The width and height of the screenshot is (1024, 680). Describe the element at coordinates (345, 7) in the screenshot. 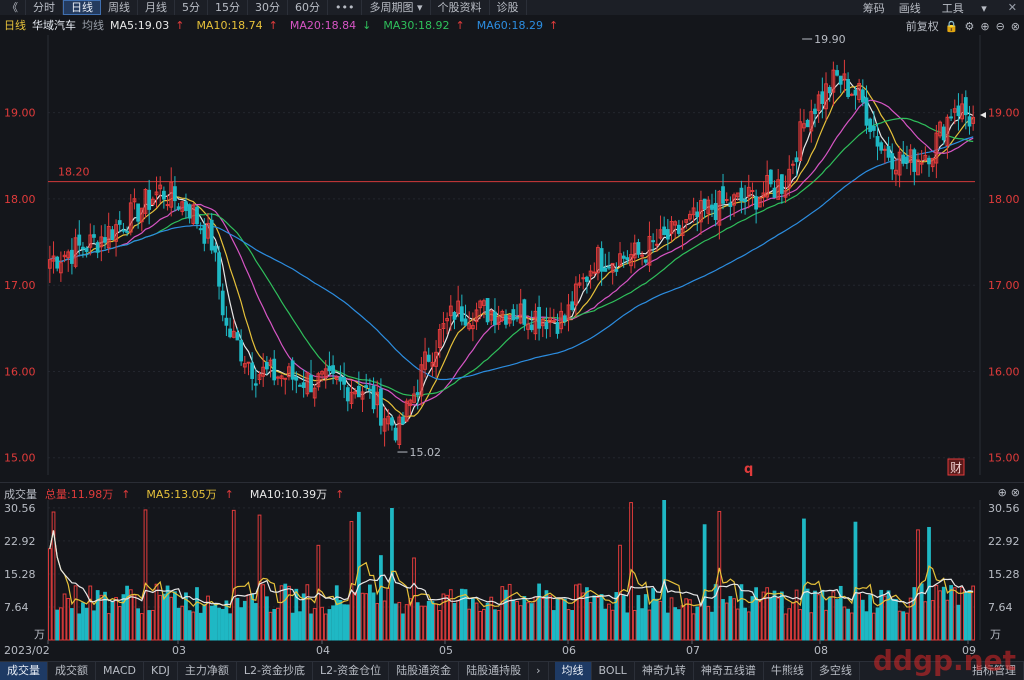

I see `more-button: •••` at that location.